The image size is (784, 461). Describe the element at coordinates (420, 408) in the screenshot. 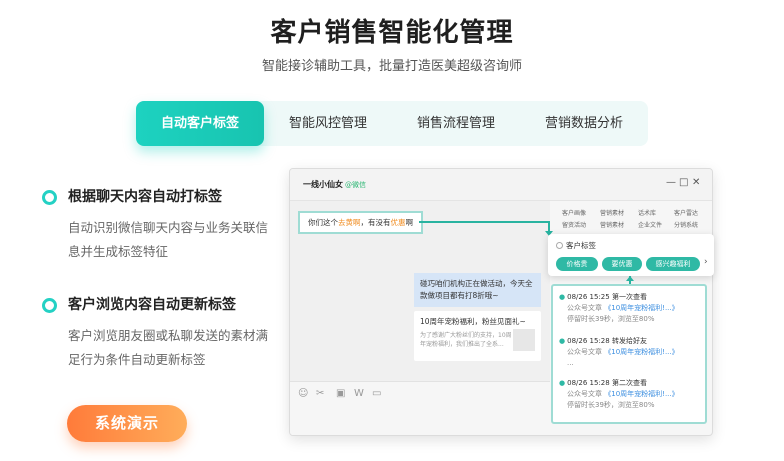

I see `message-composer: ☺ ✂ ▣ W ▭` at that location.